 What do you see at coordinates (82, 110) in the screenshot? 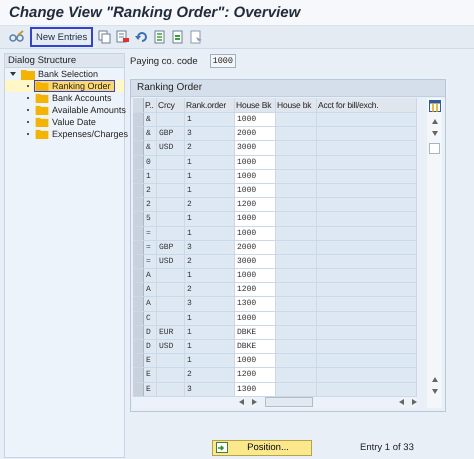
I see `tree-item: Available Amounts` at bounding box center [82, 110].